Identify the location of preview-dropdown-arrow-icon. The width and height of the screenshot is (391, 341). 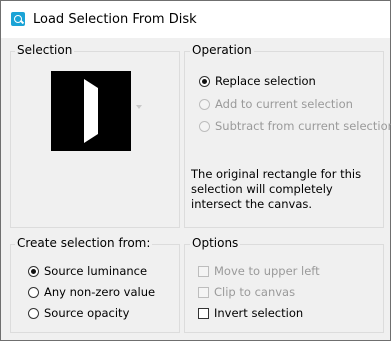
(139, 107).